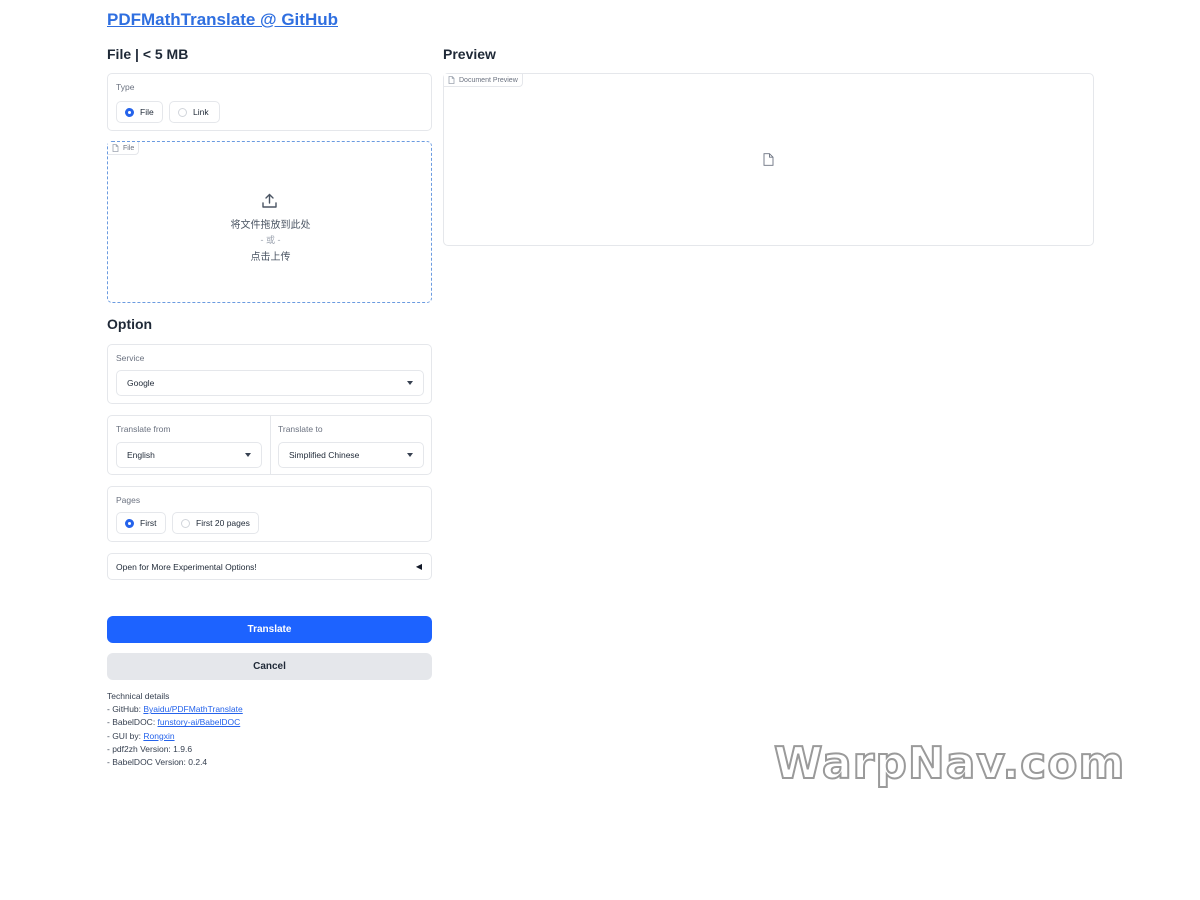 This screenshot has height=900, width=1200. Describe the element at coordinates (148, 523) in the screenshot. I see `pages-radio-first-label: First` at that location.